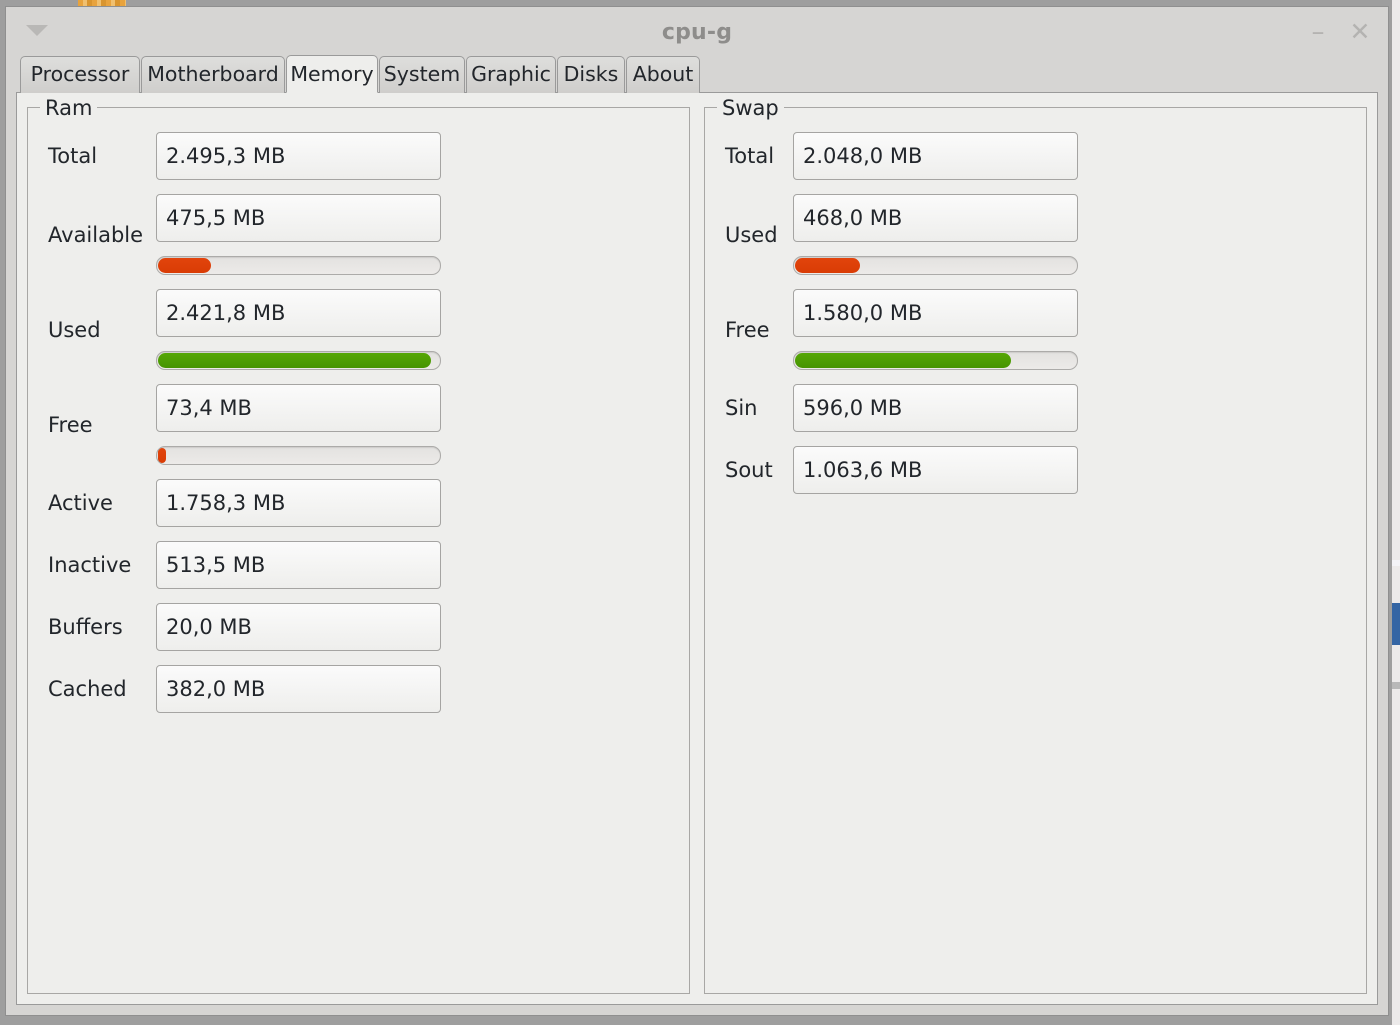 This screenshot has width=1400, height=1025. I want to click on row-field-group: 382,0 MB, so click(298, 689).